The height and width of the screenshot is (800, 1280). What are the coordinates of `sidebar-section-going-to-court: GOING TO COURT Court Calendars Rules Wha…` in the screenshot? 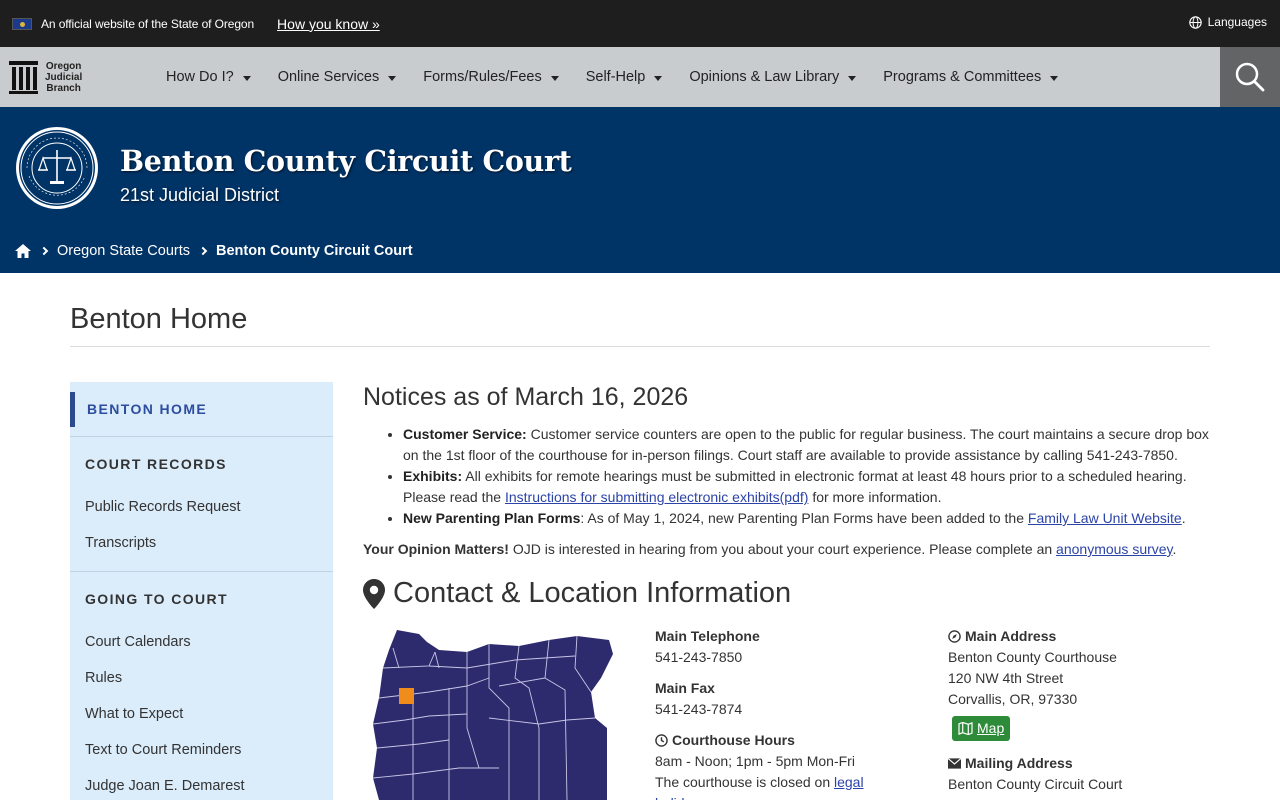 It's located at (201, 686).